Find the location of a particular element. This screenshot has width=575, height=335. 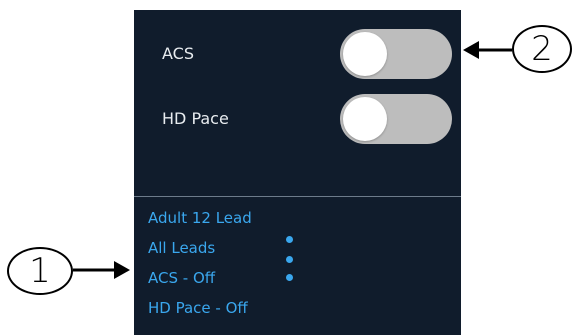

callout-2-arrow is located at coordinates (487, 50).